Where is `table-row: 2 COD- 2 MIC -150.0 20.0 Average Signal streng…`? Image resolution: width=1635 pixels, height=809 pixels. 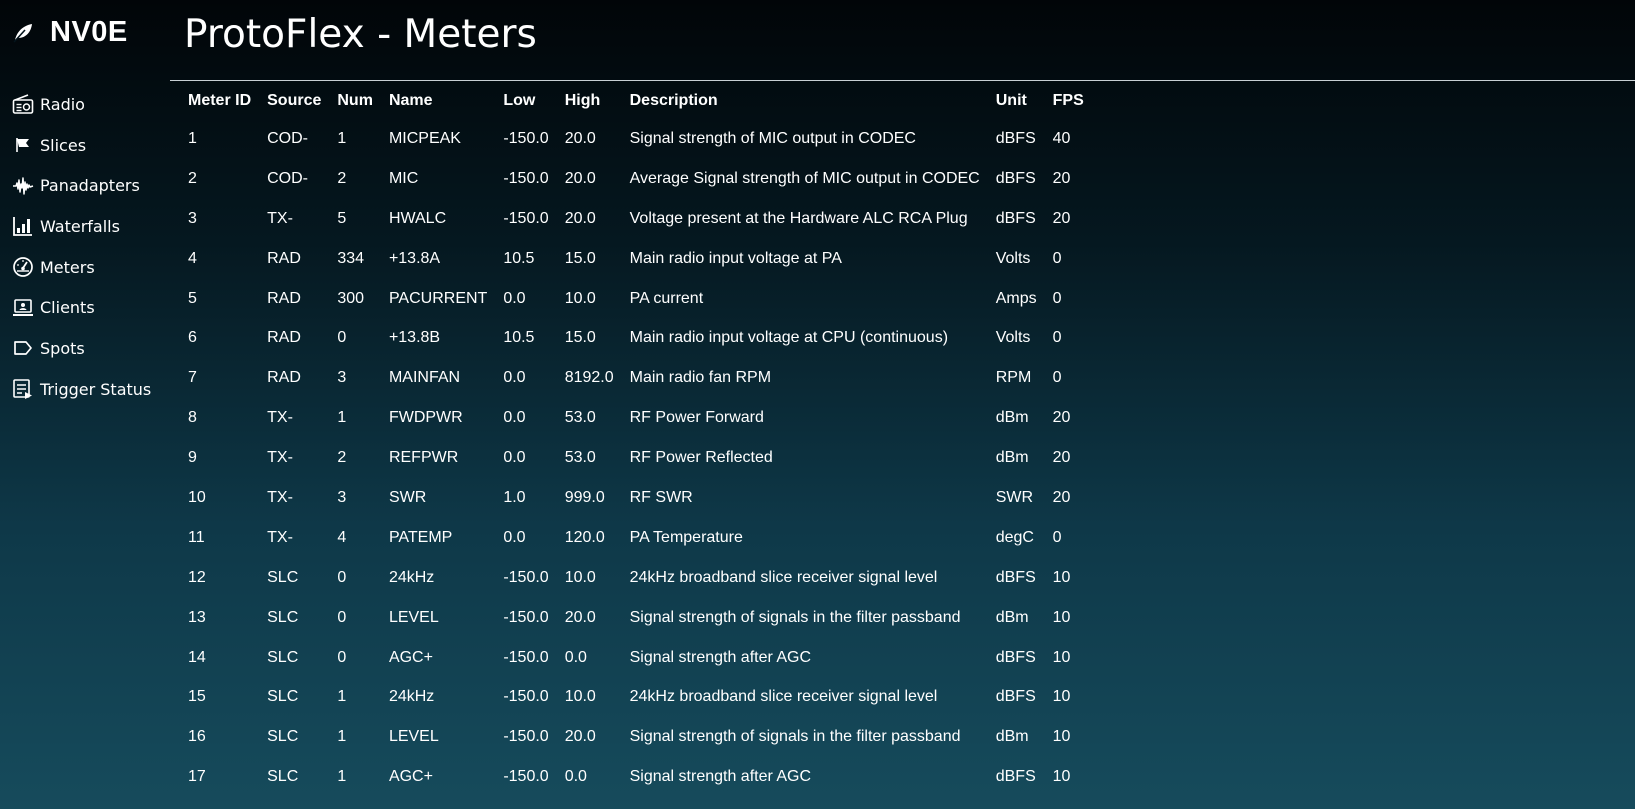
table-row: 2 COD- 2 MIC -150.0 20.0 Average Signal streng… is located at coordinates (636, 179).